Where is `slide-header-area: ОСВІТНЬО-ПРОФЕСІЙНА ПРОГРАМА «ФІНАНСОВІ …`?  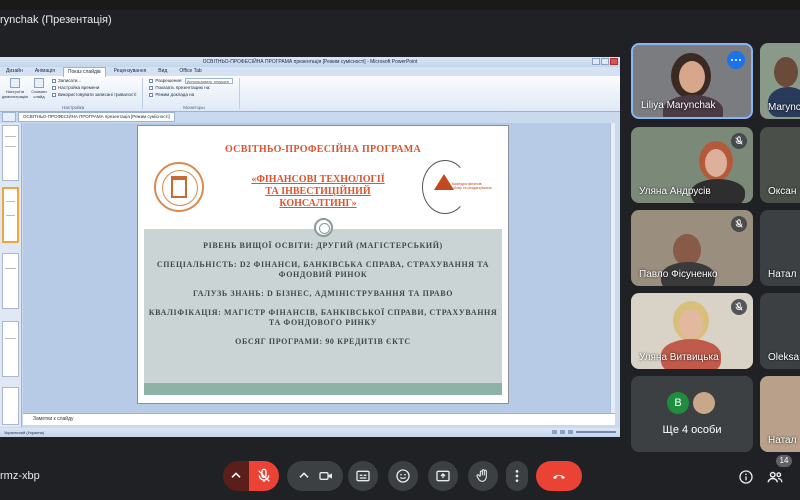
slide-header-area: ОСВІТНЬО-ПРОФЕСІЙНА ПРОГРАМА «ФІНАНСОВІ … is located at coordinates (323, 180).